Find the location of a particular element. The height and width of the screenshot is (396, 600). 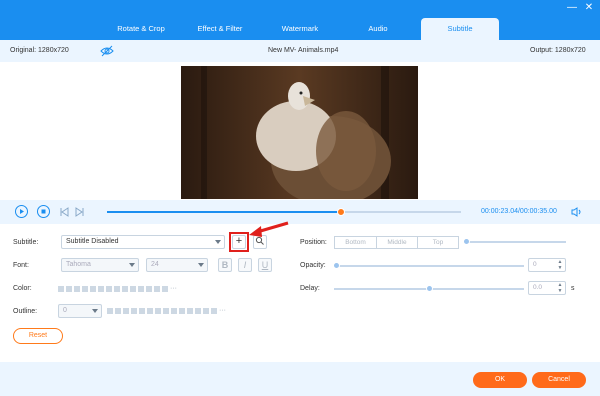

outline-label: Outline: is located at coordinates (25, 311).